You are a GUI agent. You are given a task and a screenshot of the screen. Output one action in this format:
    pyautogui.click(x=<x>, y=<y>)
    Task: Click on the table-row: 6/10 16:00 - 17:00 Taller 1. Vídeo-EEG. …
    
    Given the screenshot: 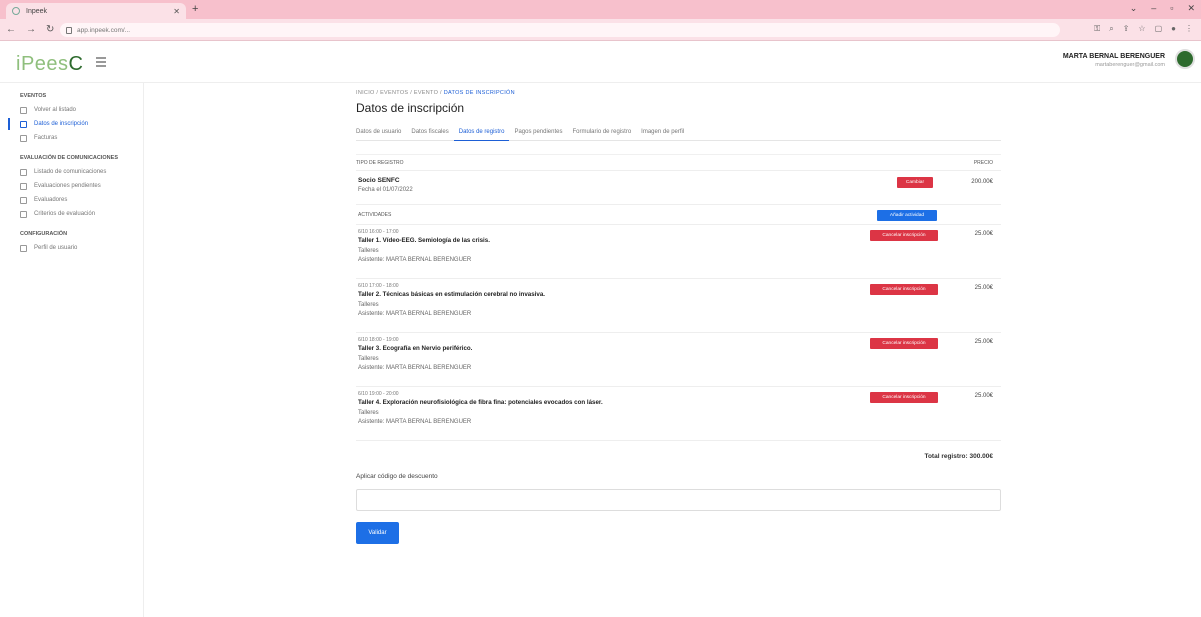 What is the action you would take?
    pyautogui.click(x=678, y=252)
    